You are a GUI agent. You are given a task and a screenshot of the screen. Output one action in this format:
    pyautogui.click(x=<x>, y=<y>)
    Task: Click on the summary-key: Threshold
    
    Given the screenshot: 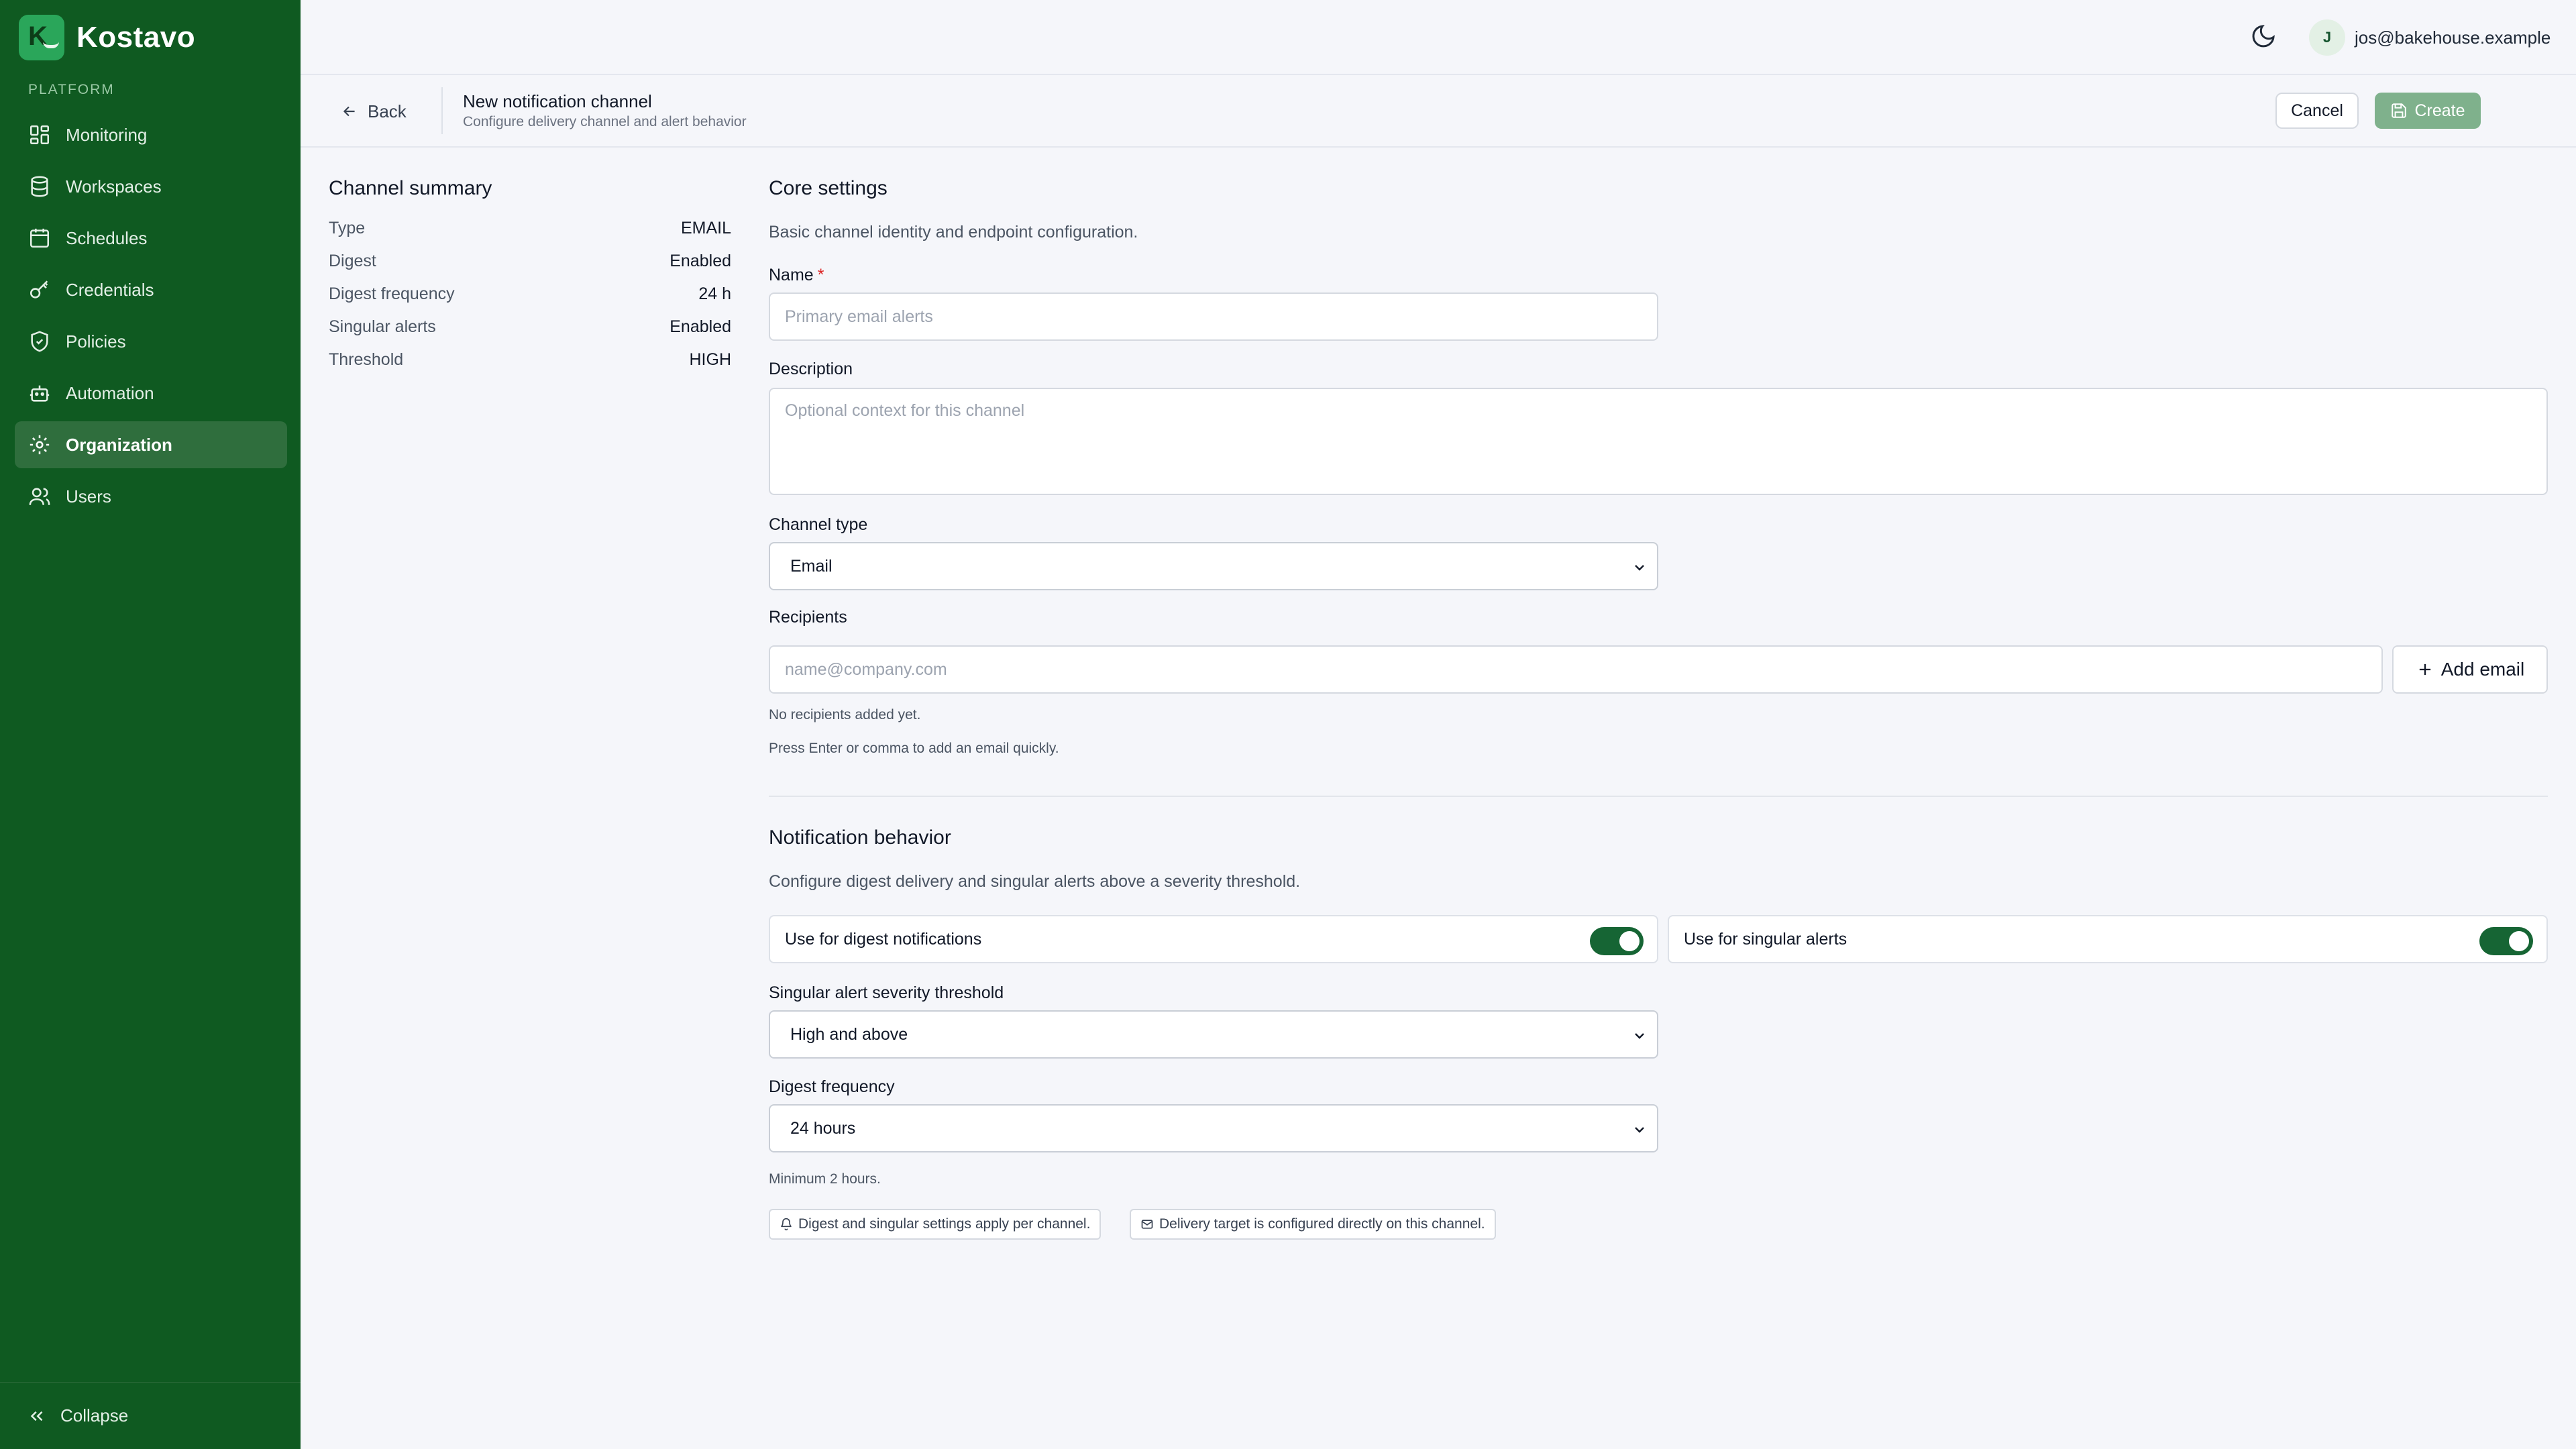 What is the action you would take?
    pyautogui.click(x=366, y=359)
    